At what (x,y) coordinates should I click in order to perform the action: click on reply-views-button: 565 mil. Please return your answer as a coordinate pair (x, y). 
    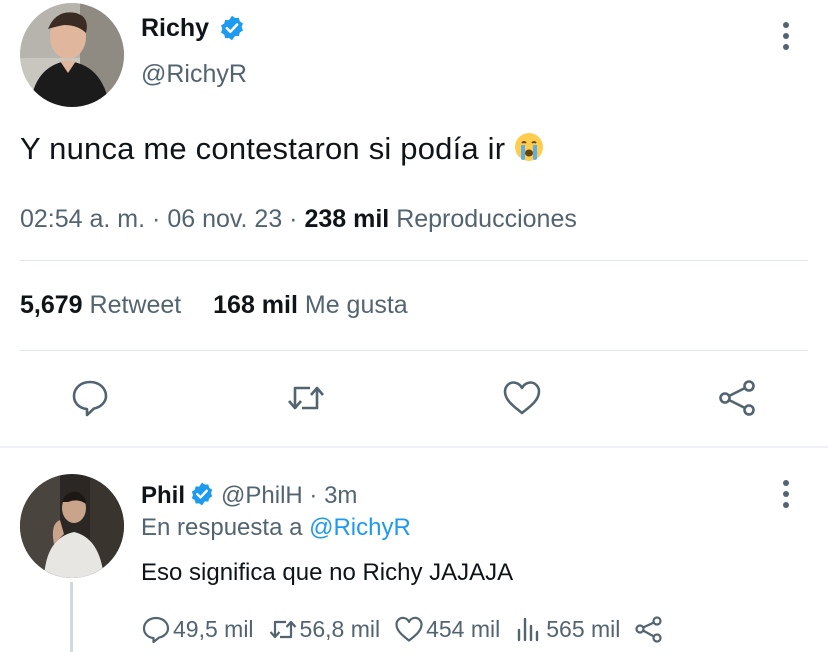
    Looking at the image, I should click on (567, 629).